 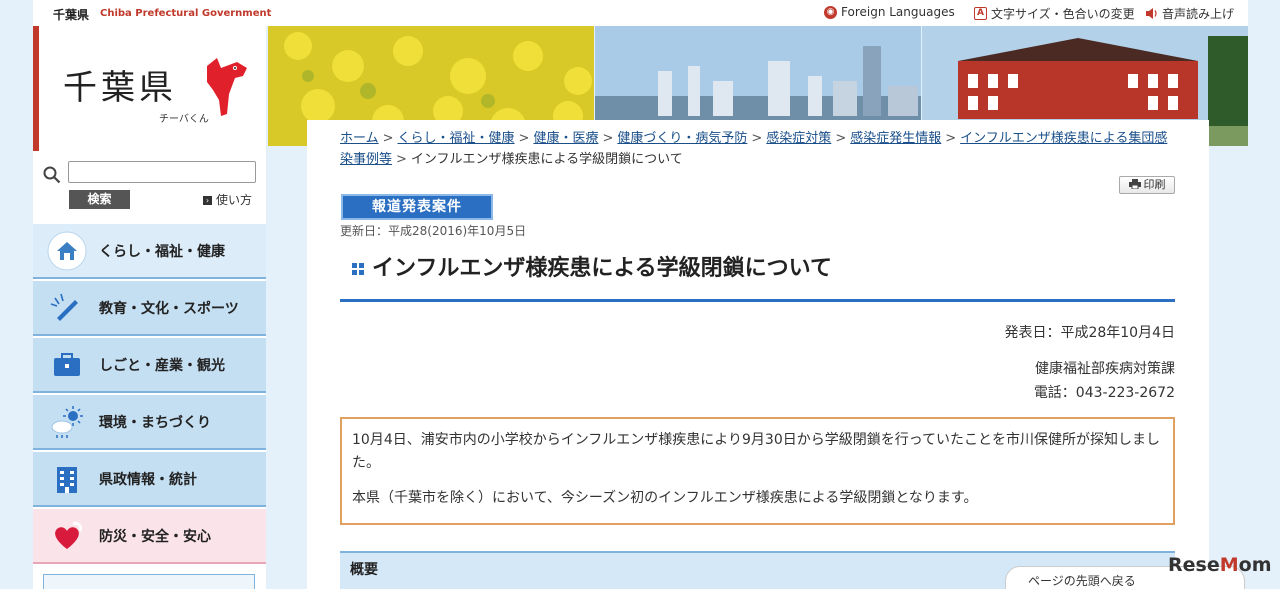 I want to click on breadcrumb-link-health-medical: 健康・医療, so click(x=565, y=138).